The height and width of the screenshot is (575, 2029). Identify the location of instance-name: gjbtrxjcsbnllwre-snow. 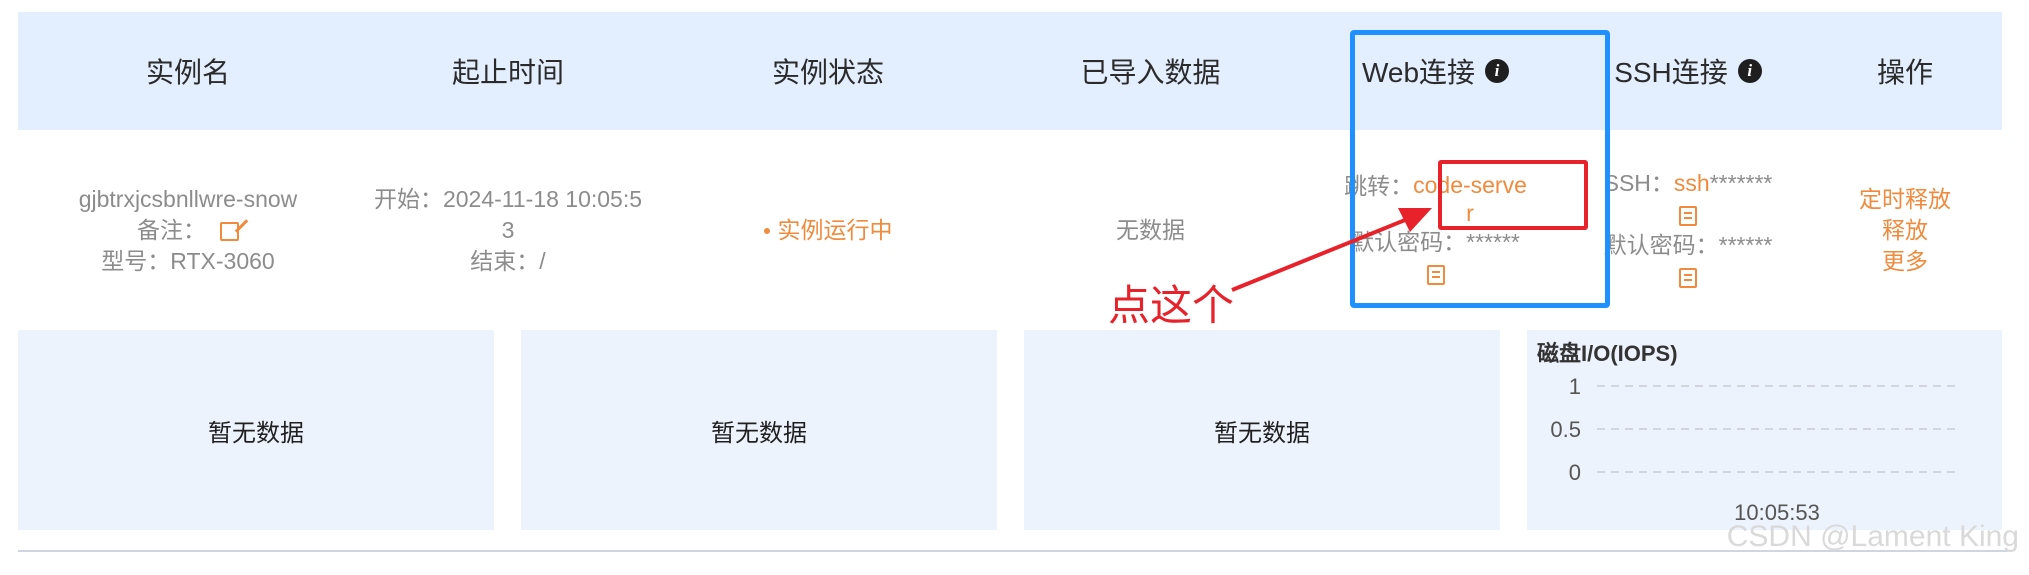
(188, 198).